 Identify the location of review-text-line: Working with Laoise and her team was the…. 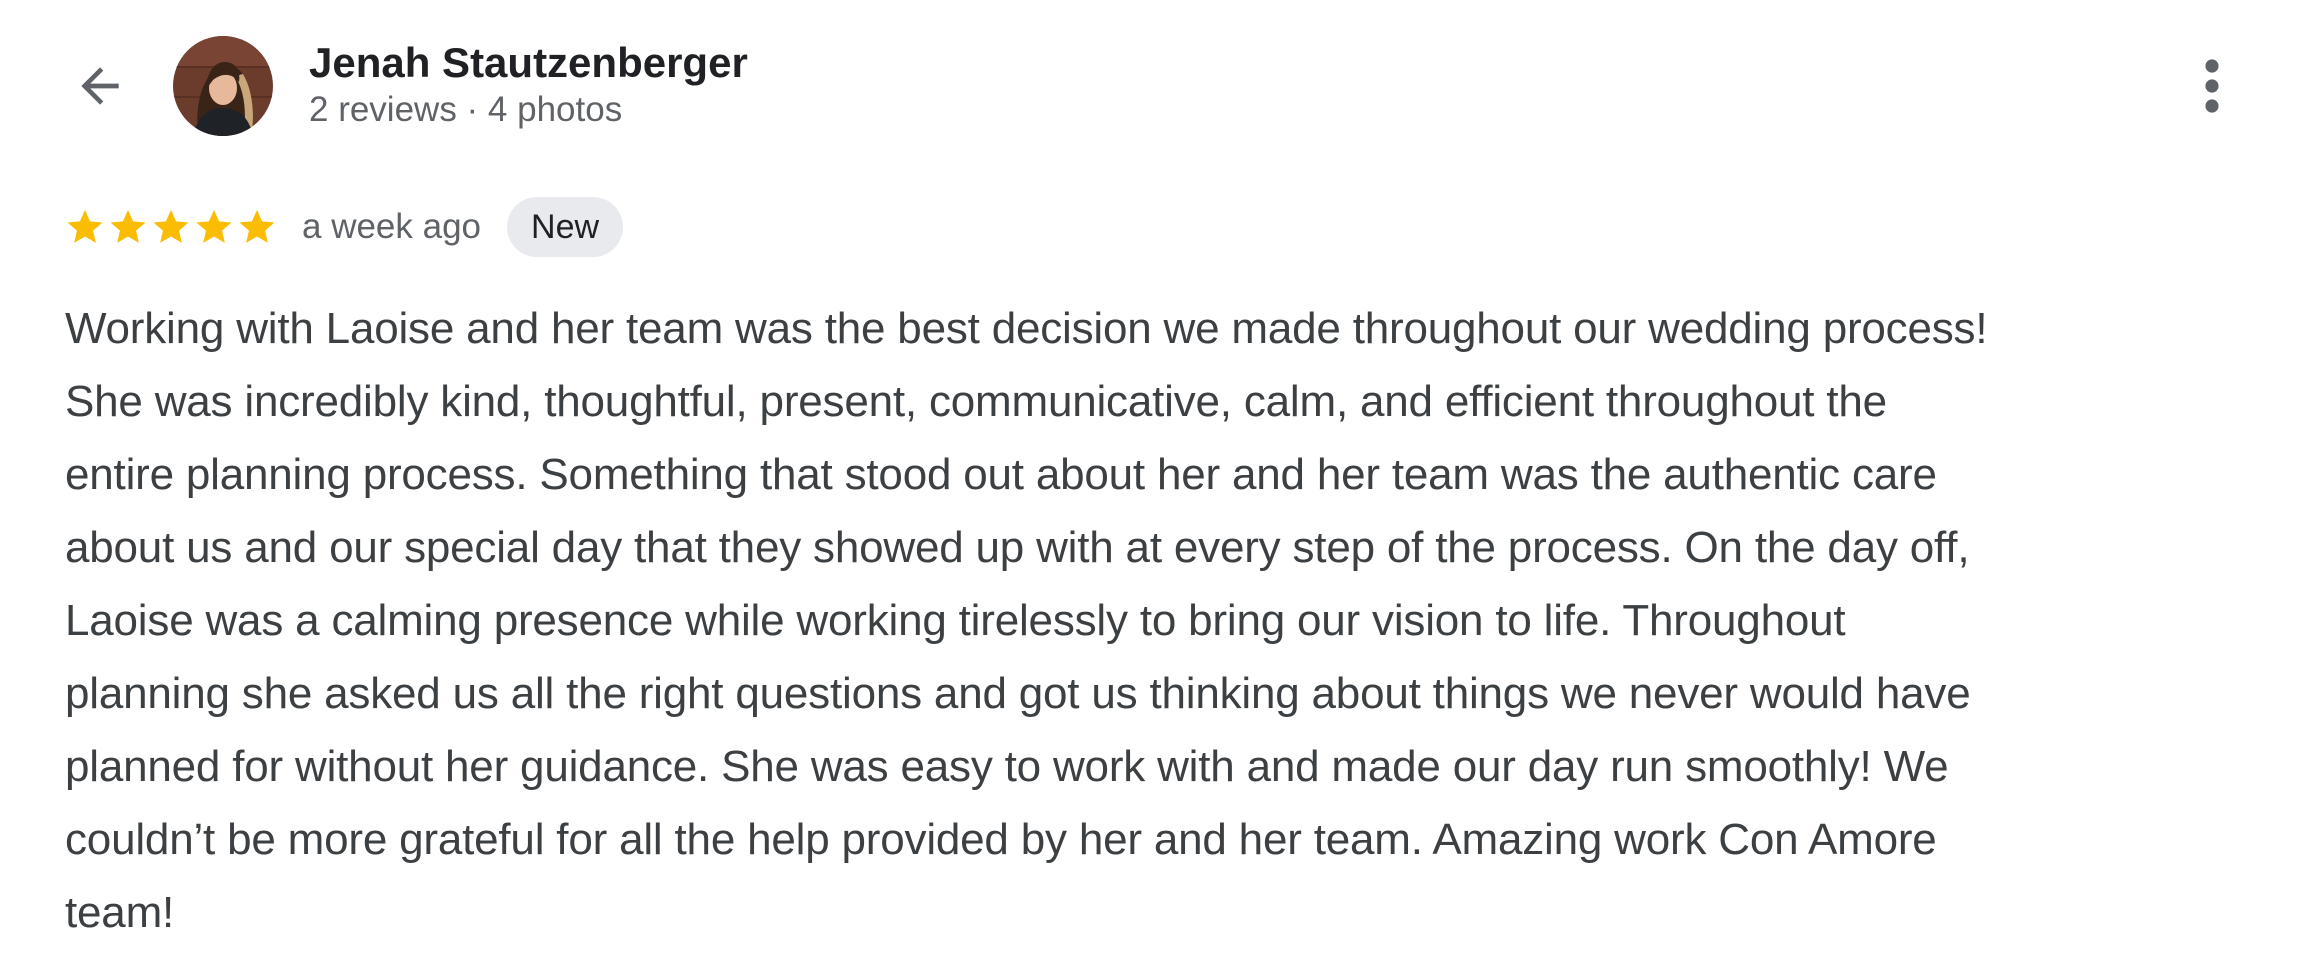
(1026, 328).